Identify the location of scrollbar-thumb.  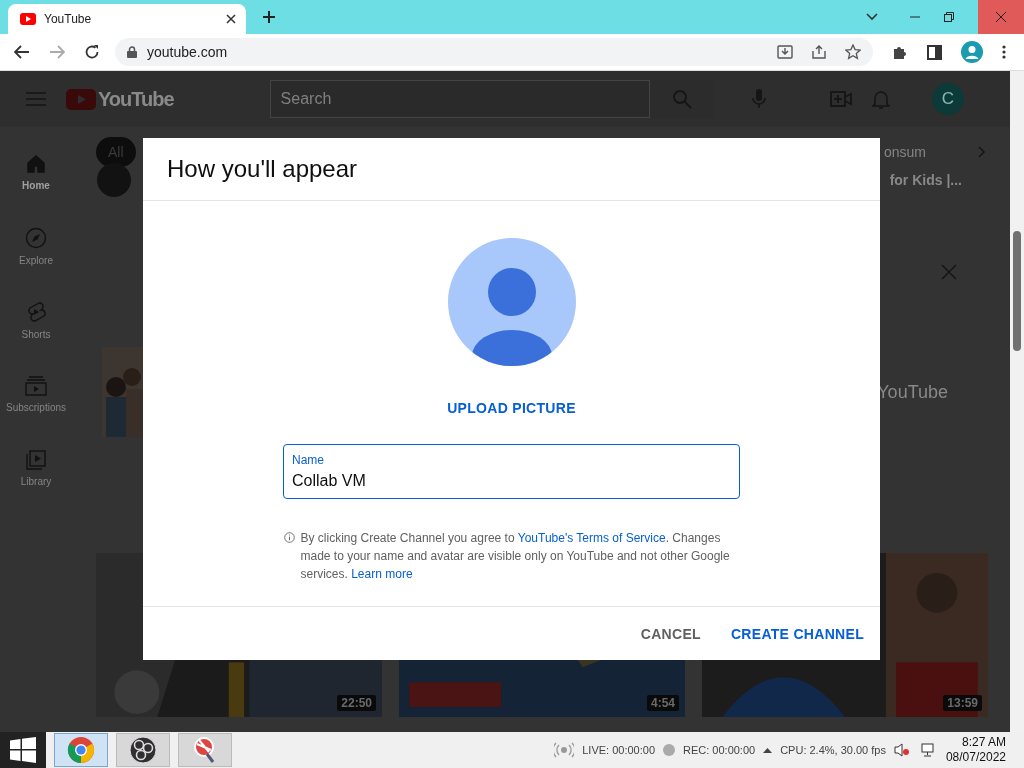
(1017, 291).